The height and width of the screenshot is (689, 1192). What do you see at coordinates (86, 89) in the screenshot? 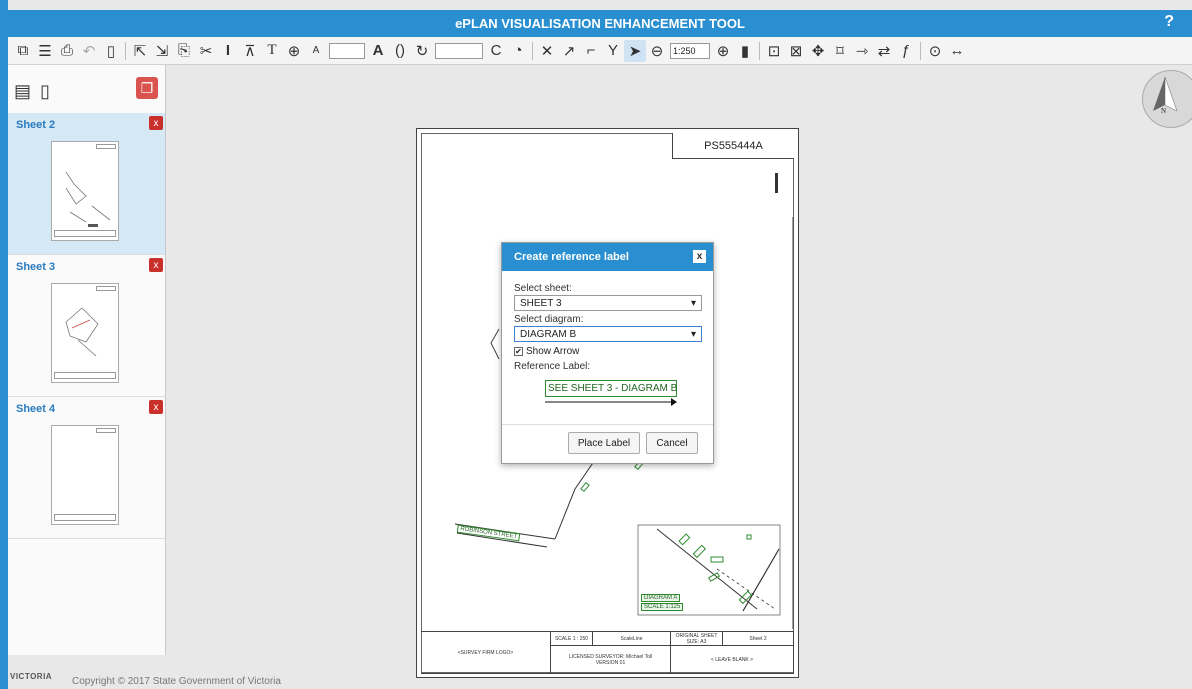
I see `panel-tools: ▤ ▯ ❐` at bounding box center [86, 89].